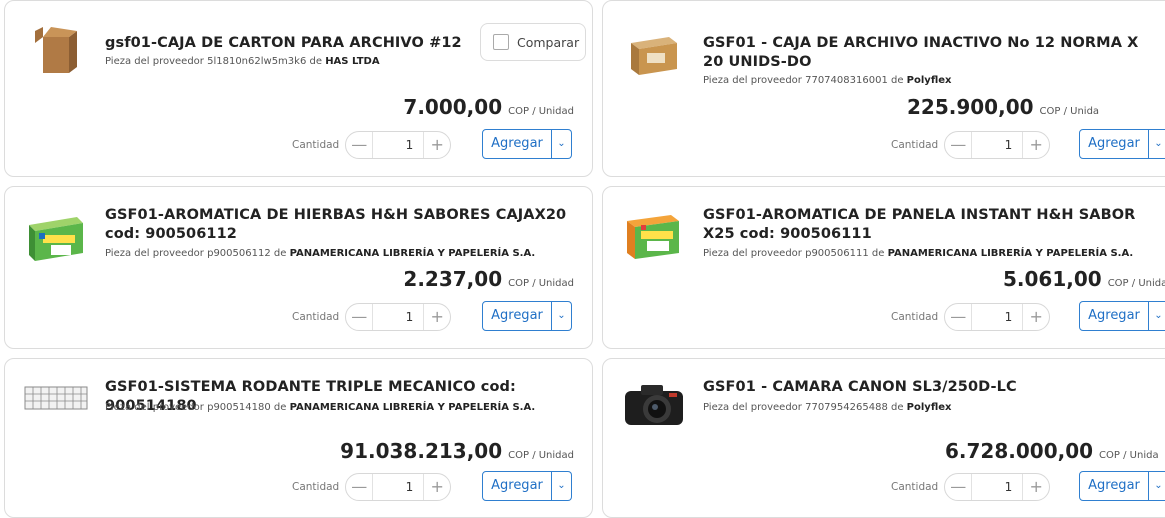 This screenshot has height=518, width=1165. Describe the element at coordinates (548, 42) in the screenshot. I see `compare-label: Comparar` at that location.